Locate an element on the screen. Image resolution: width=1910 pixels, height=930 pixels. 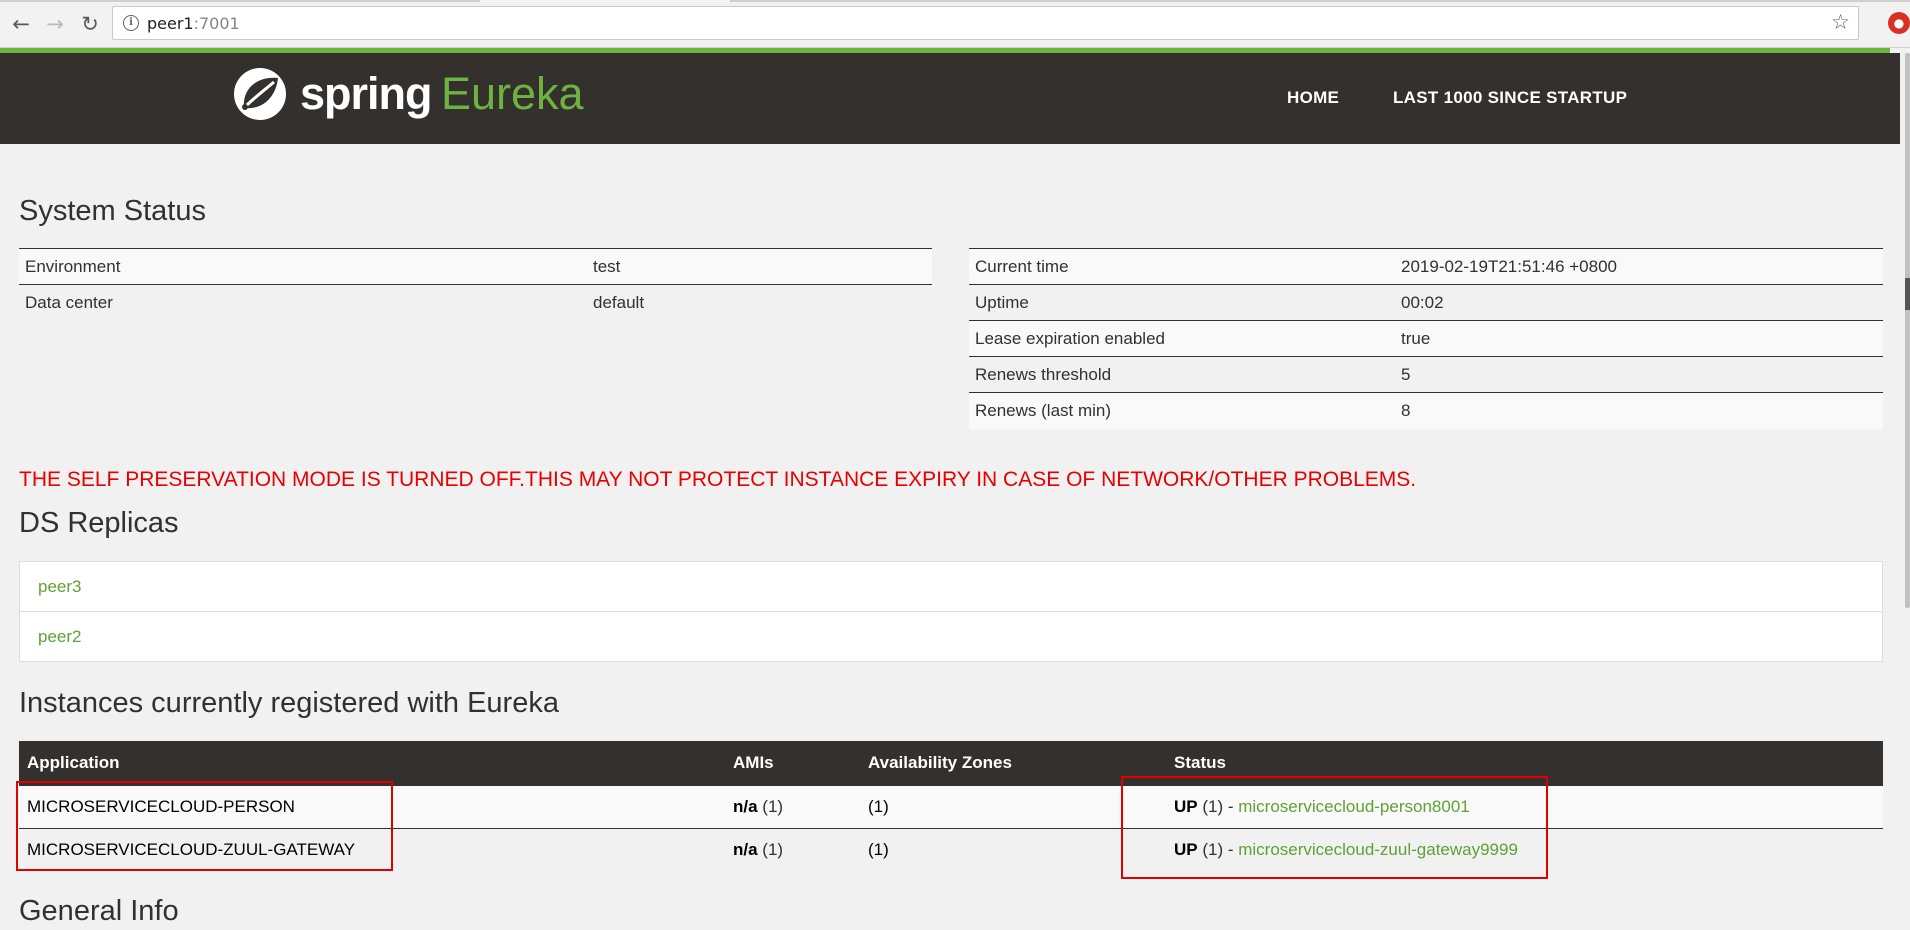
general-info-title: General Info is located at coordinates (99, 911).